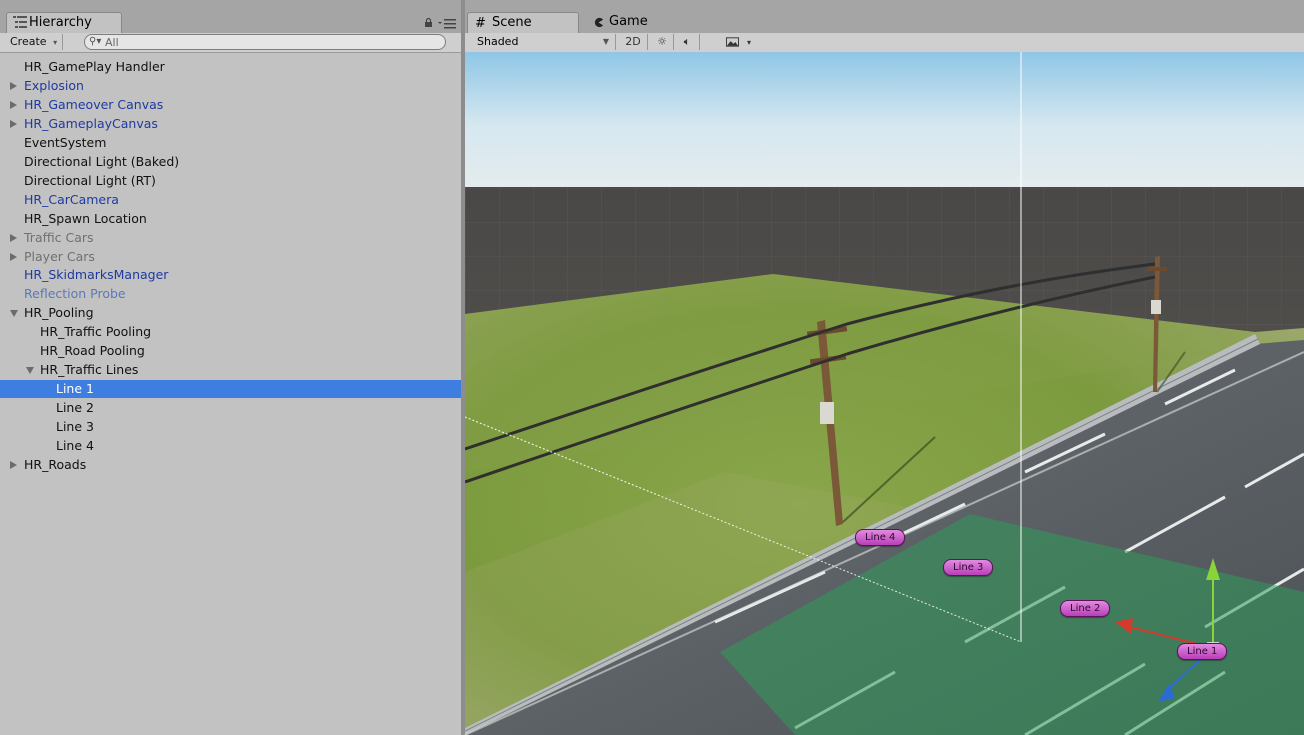  I want to click on hierarchy-item: HR_Road Pooling, so click(230, 351).